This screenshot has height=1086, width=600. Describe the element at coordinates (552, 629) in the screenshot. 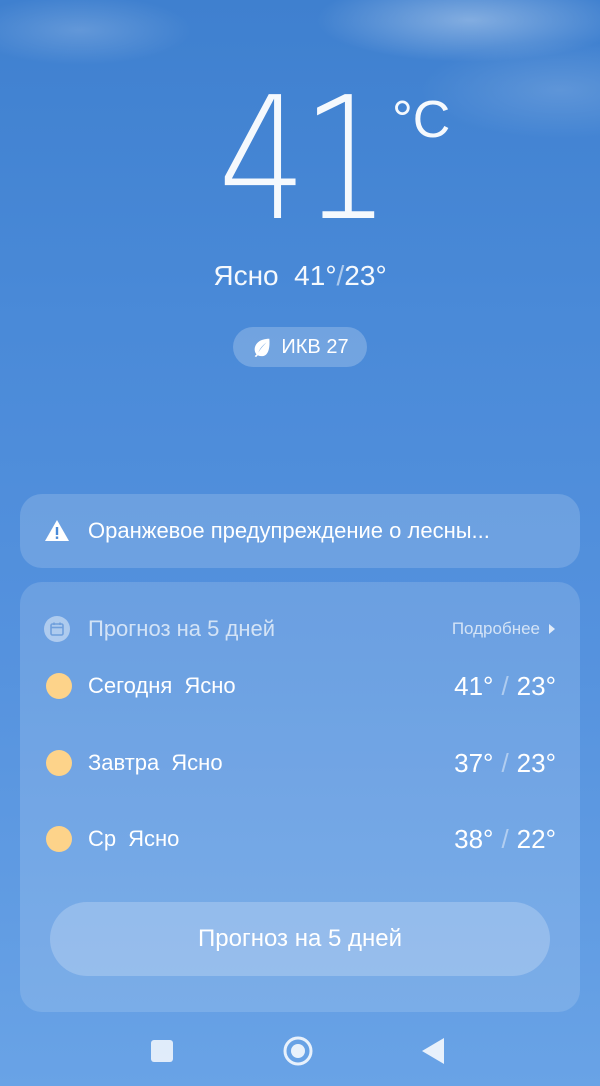

I see `caret-right-icon` at that location.